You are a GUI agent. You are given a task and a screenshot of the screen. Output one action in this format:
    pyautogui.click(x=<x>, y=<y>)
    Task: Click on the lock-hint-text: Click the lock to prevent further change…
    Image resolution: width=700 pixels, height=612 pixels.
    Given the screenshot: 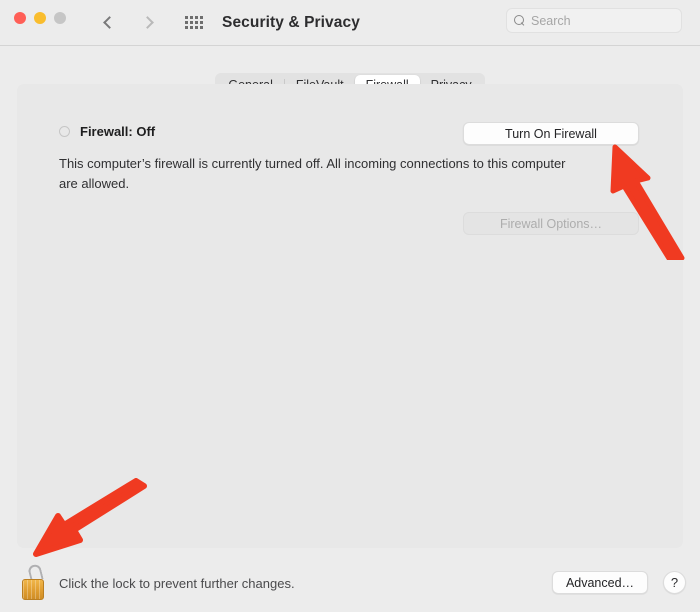 What is the action you would take?
    pyautogui.click(x=177, y=583)
    